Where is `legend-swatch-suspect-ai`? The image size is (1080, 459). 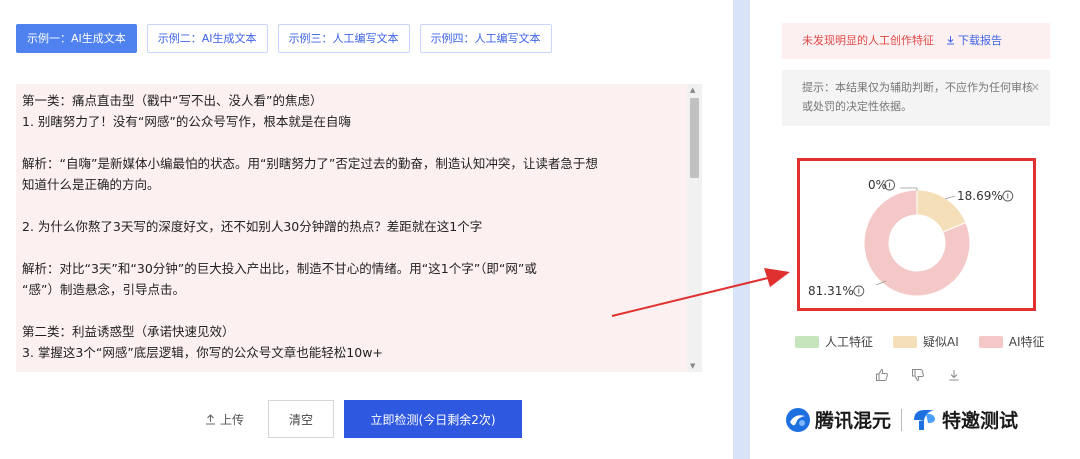
legend-swatch-suspect-ai is located at coordinates (905, 341).